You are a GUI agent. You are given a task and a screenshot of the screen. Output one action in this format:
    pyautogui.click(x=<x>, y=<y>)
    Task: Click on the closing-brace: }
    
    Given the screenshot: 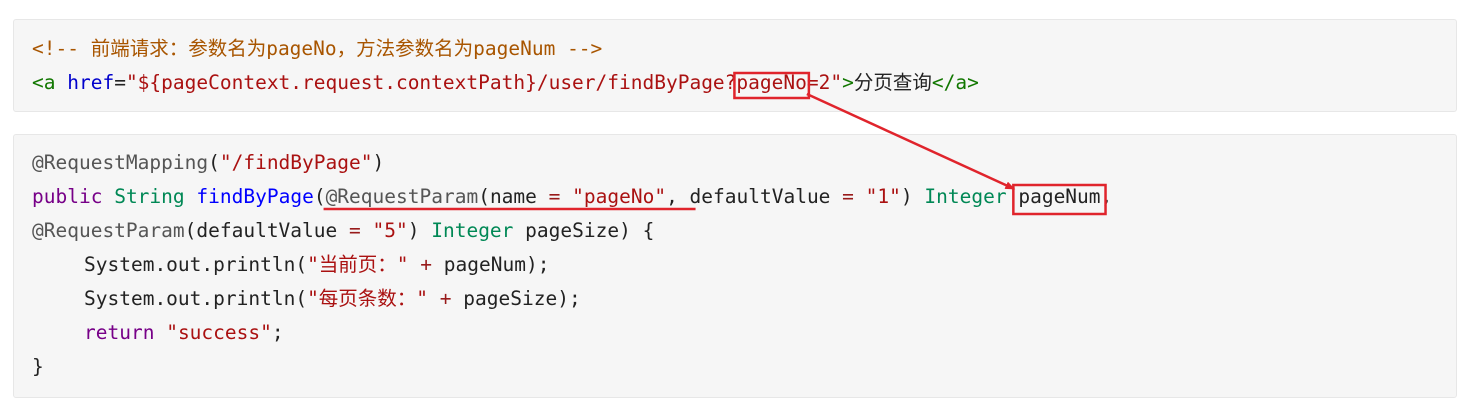 What is the action you would take?
    pyautogui.click(x=38, y=366)
    